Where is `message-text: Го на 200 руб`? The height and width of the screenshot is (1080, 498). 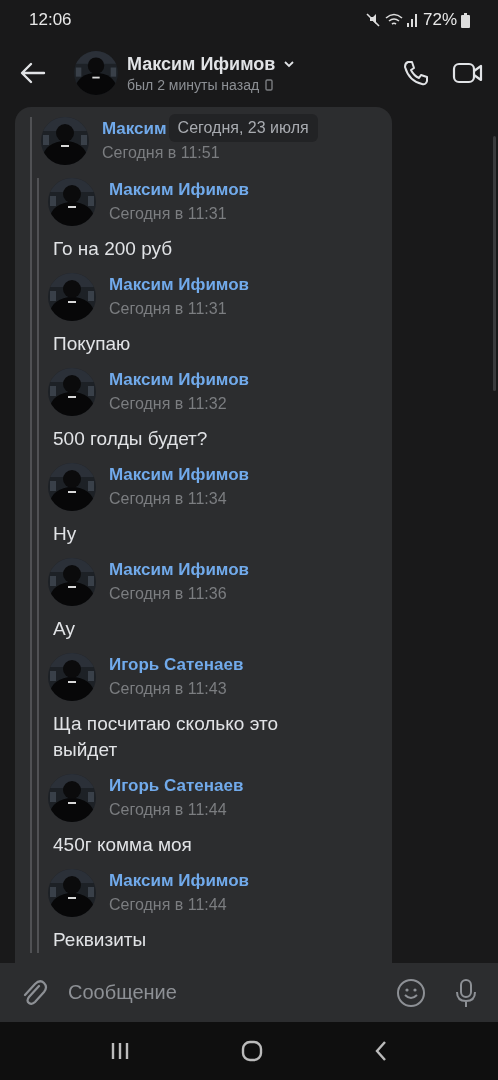 message-text: Го на 200 руб is located at coordinates (113, 249).